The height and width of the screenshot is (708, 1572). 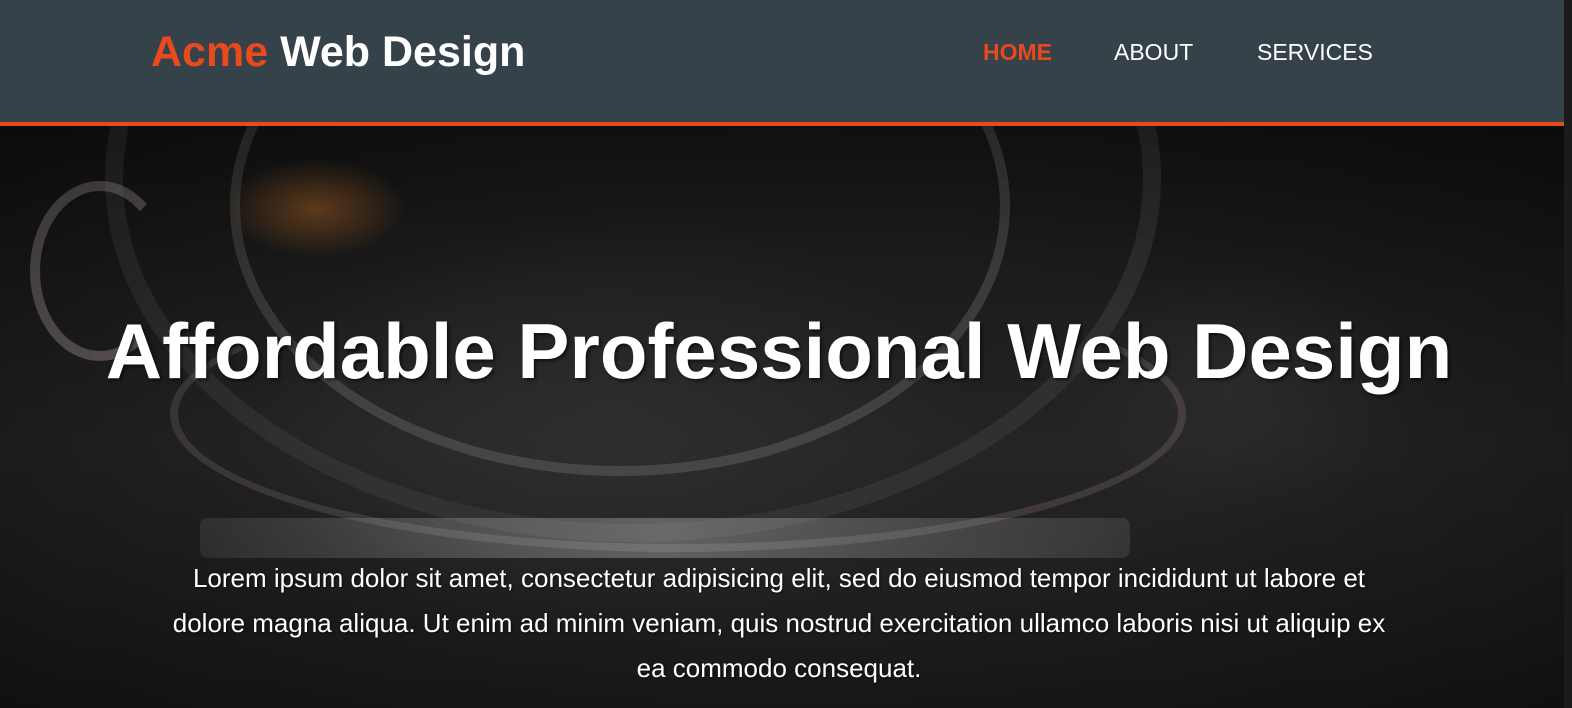 What do you see at coordinates (782, 52) in the screenshot?
I see `main-nav: HOME ABOUT SERVICES` at bounding box center [782, 52].